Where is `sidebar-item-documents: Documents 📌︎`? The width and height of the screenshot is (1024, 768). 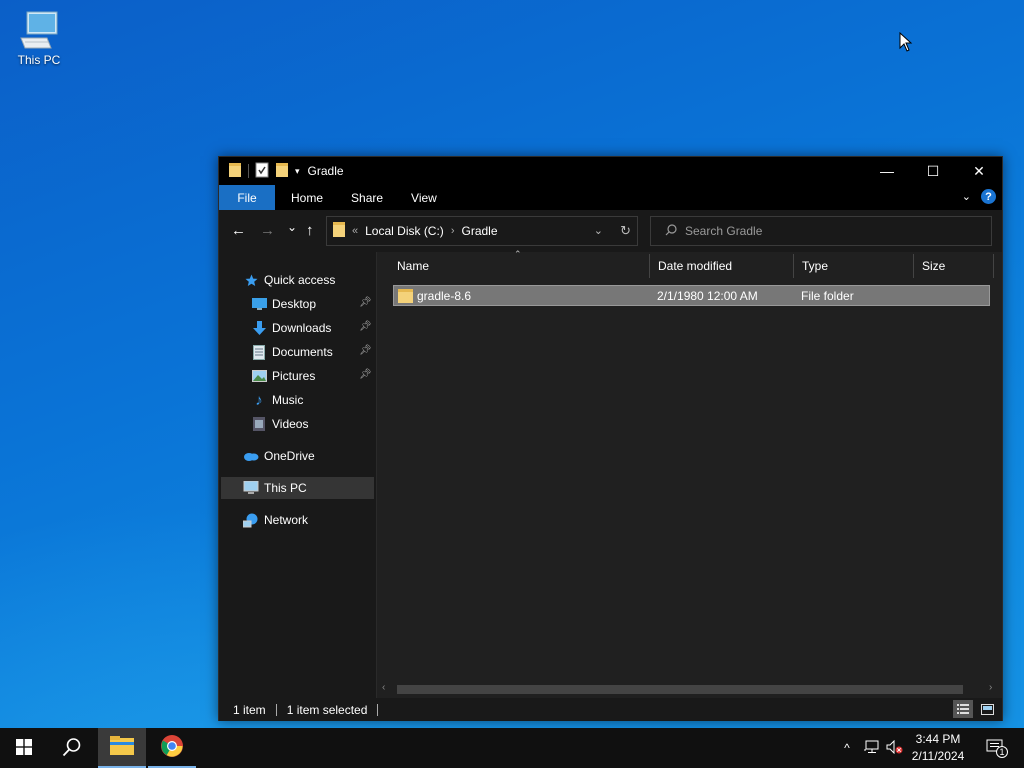 sidebar-item-documents: Documents 📌︎ is located at coordinates (312, 352).